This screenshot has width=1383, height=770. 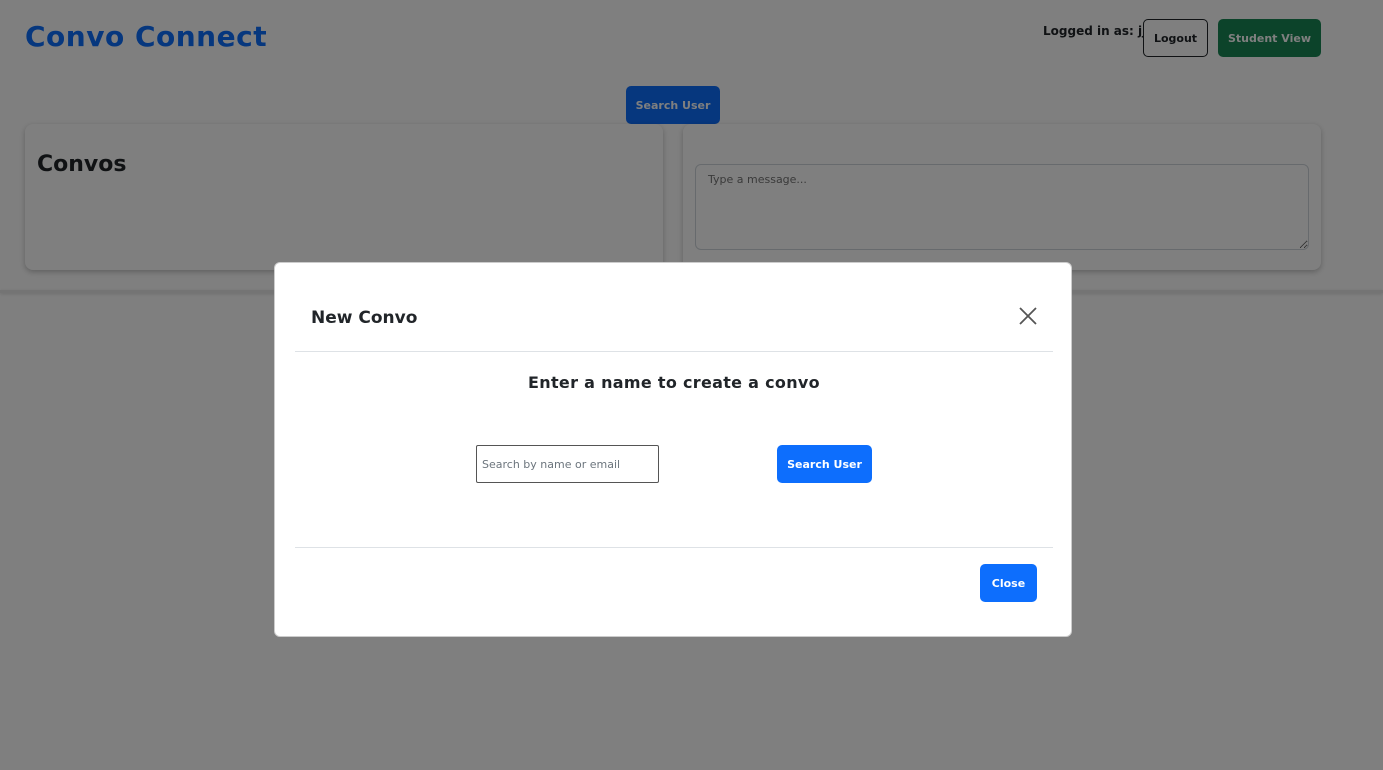 What do you see at coordinates (674, 351) in the screenshot?
I see `modal-header-divider` at bounding box center [674, 351].